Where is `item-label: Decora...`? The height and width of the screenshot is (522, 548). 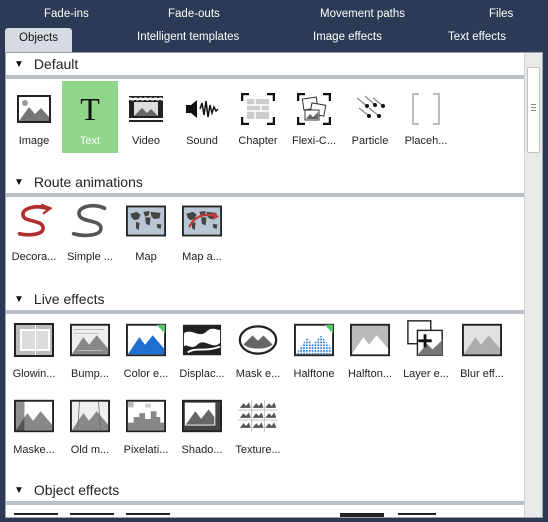
item-label: Decora... is located at coordinates (34, 257).